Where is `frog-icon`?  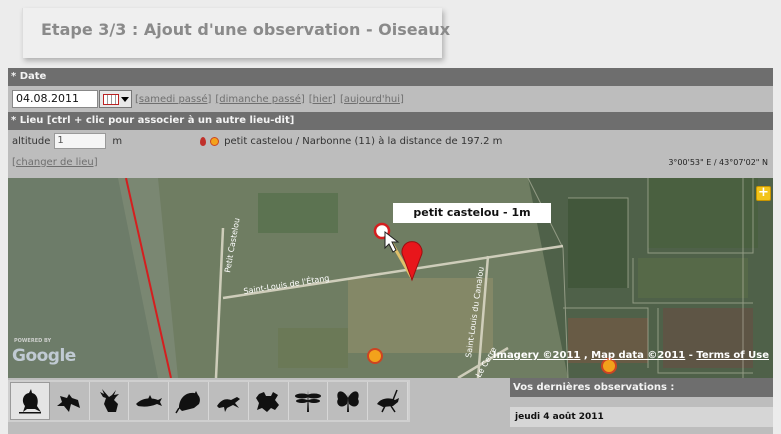 frog-icon is located at coordinates (268, 402).